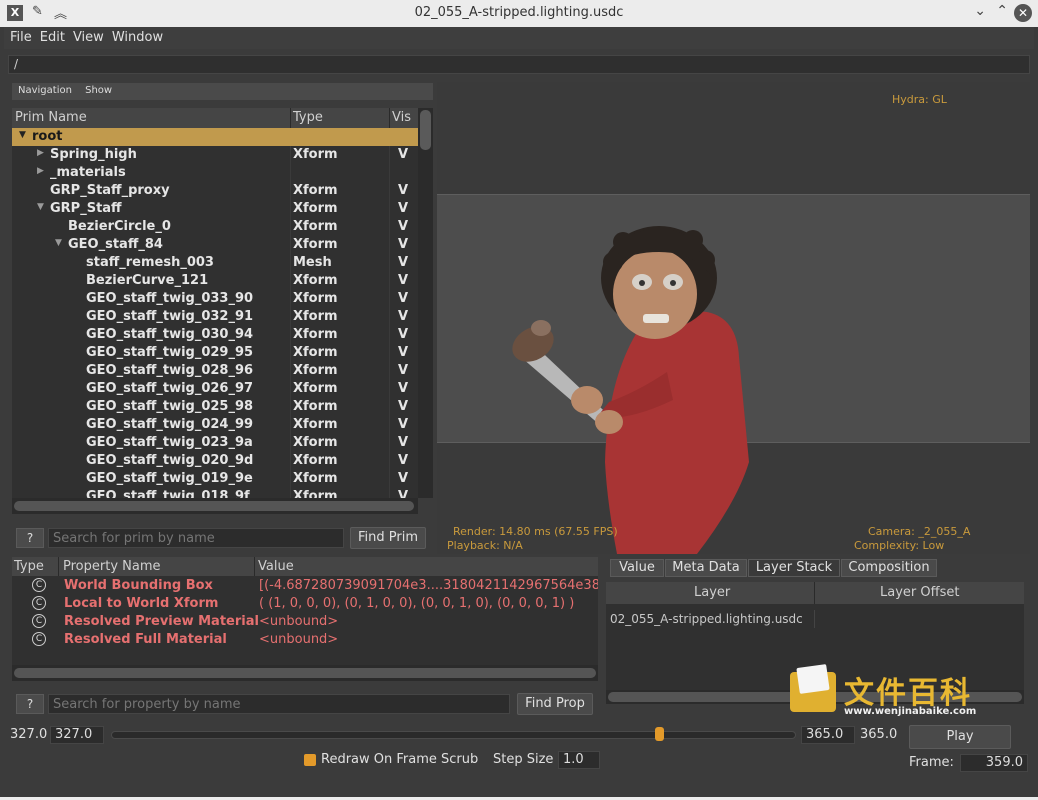 The image size is (1038, 800). I want to click on tree-row: GEO_staff_twig_025_98 Xform V, so click(215, 407).